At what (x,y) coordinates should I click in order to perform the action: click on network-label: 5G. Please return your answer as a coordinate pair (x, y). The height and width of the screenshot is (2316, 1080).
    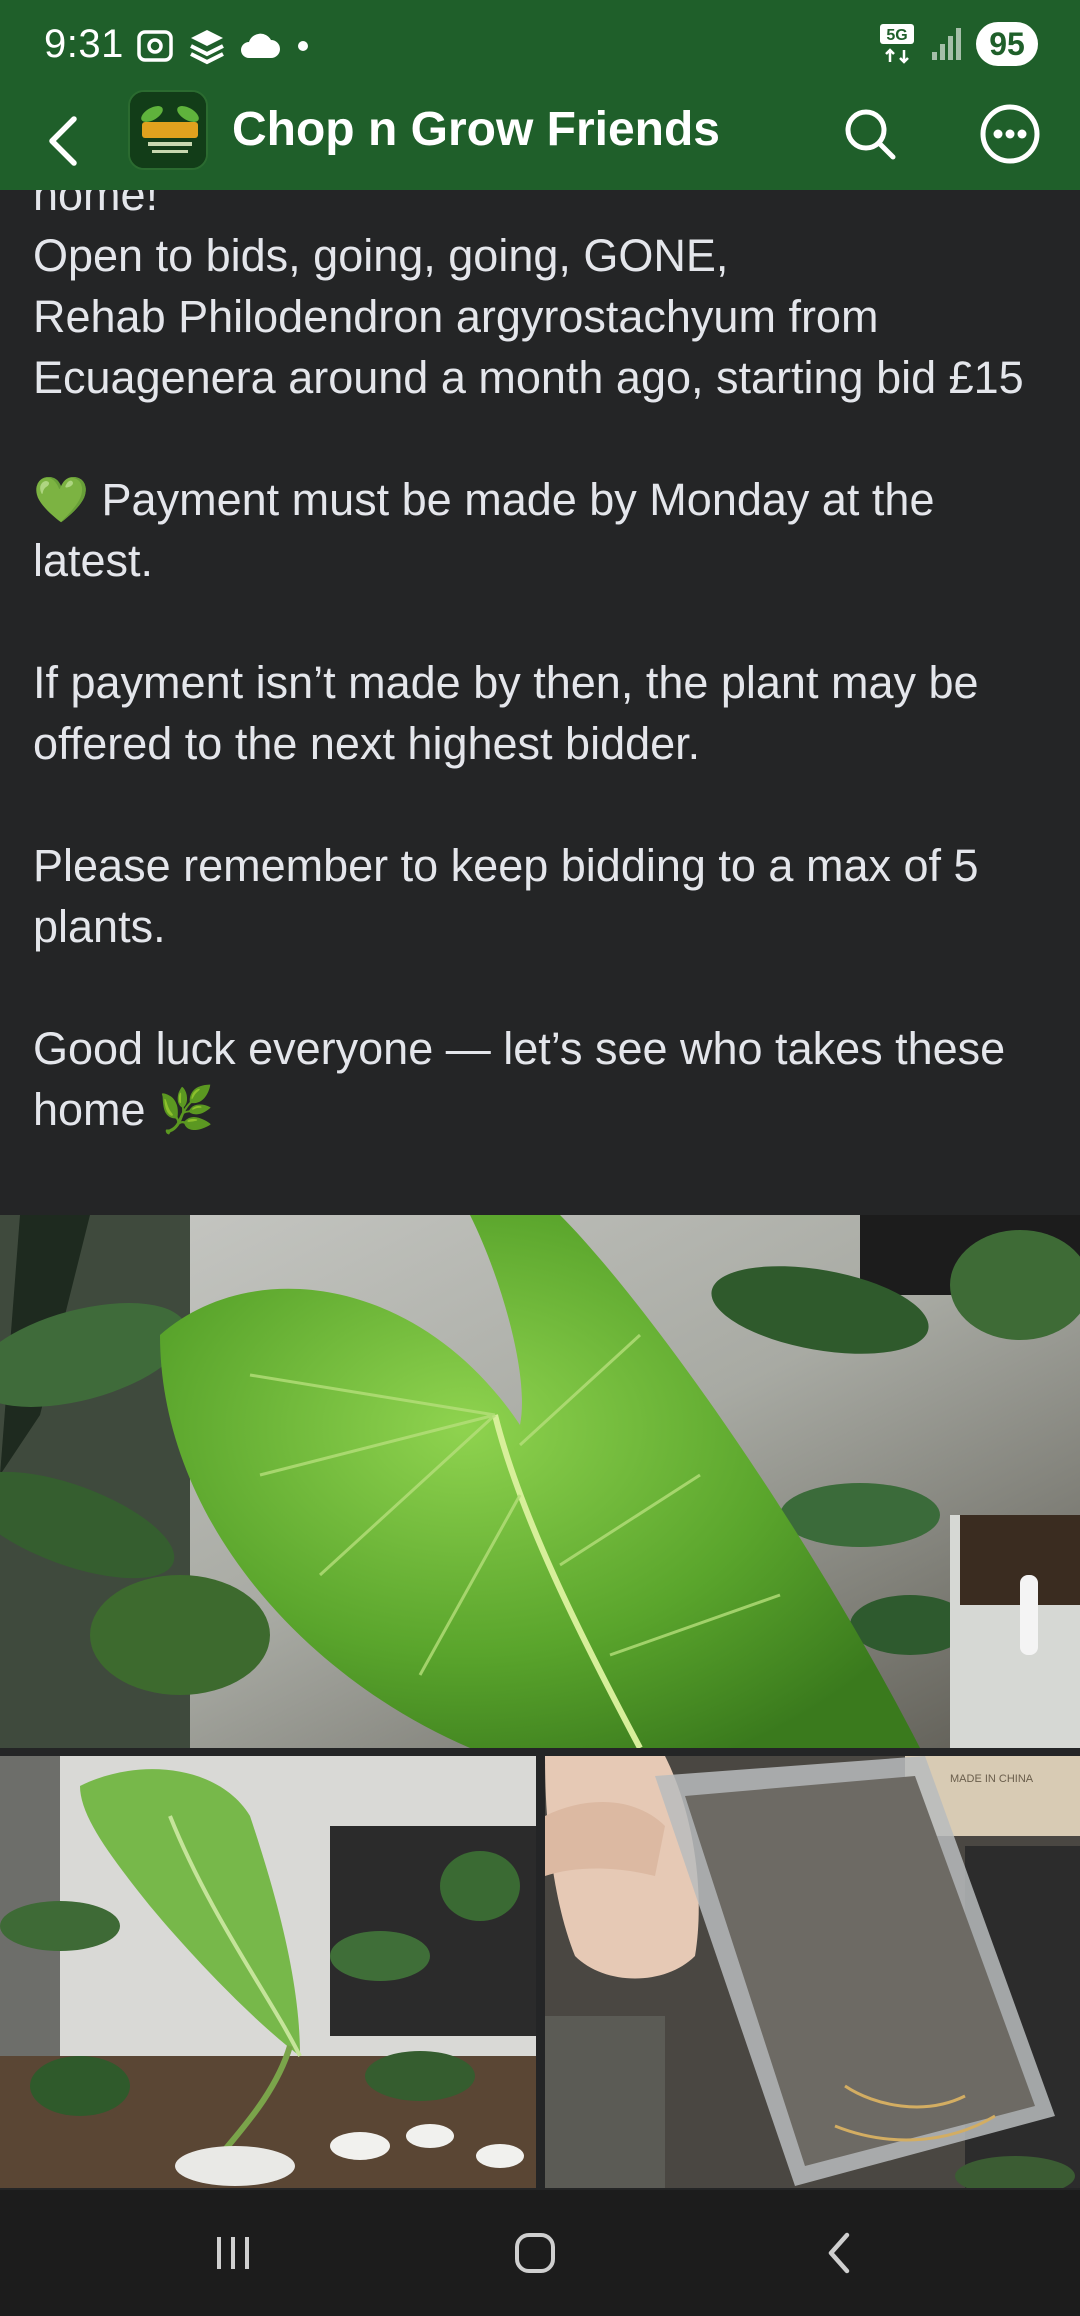
    Looking at the image, I should click on (896, 35).